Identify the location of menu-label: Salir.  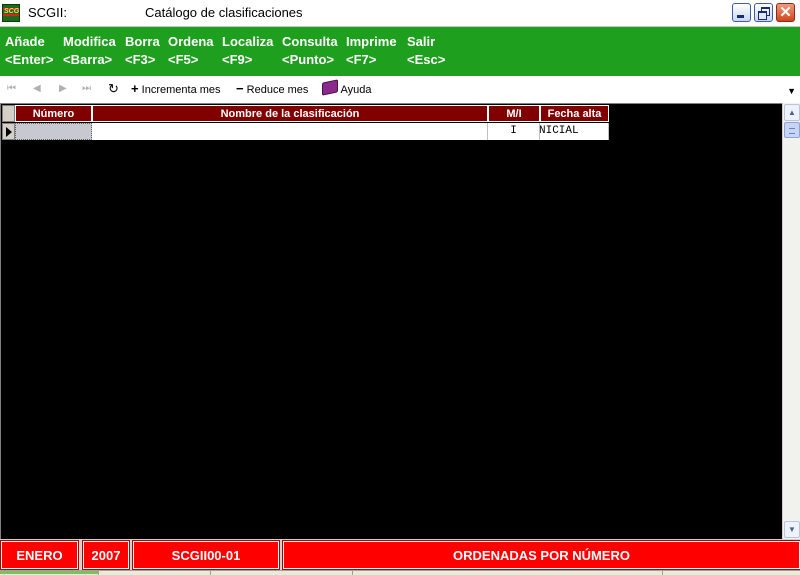
(421, 41).